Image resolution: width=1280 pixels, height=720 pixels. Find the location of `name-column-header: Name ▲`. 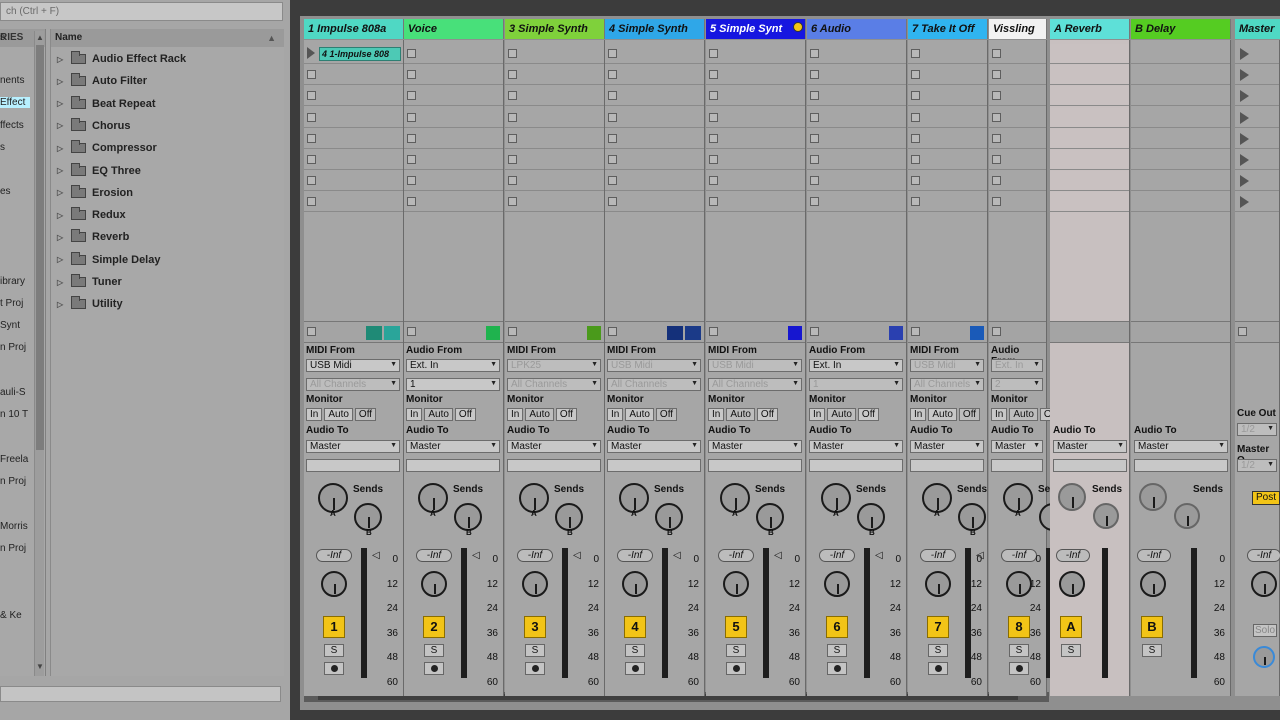

name-column-header: Name ▲ is located at coordinates (167, 38).